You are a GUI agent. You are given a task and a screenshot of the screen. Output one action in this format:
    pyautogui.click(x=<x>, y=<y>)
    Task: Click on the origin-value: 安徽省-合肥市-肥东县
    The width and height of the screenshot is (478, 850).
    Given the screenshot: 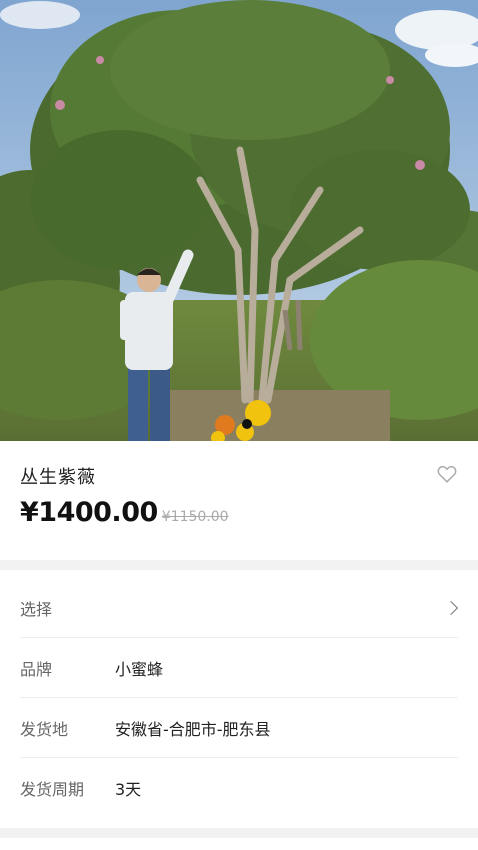 What is the action you would take?
    pyautogui.click(x=193, y=729)
    